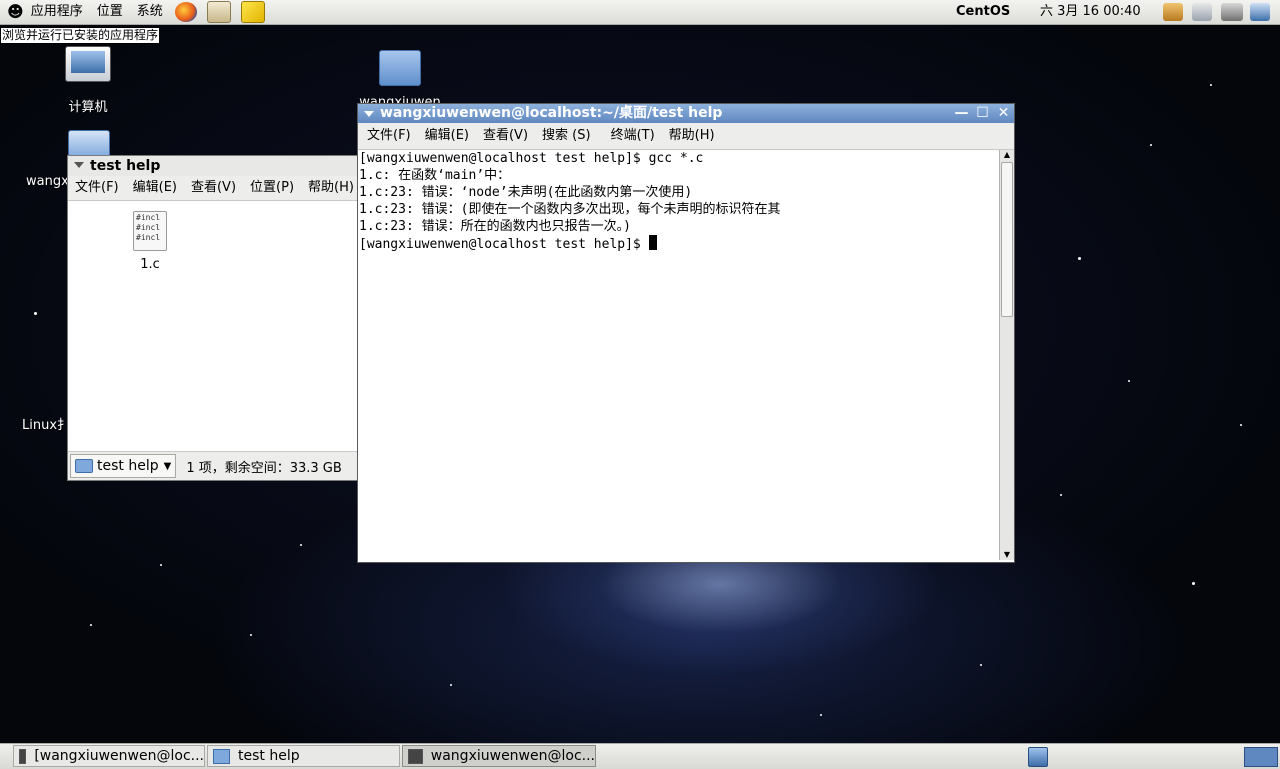 Image resolution: width=1280 pixels, height=769 pixels. What do you see at coordinates (60, 12) in the screenshot?
I see `applications-menu: 应用程序` at bounding box center [60, 12].